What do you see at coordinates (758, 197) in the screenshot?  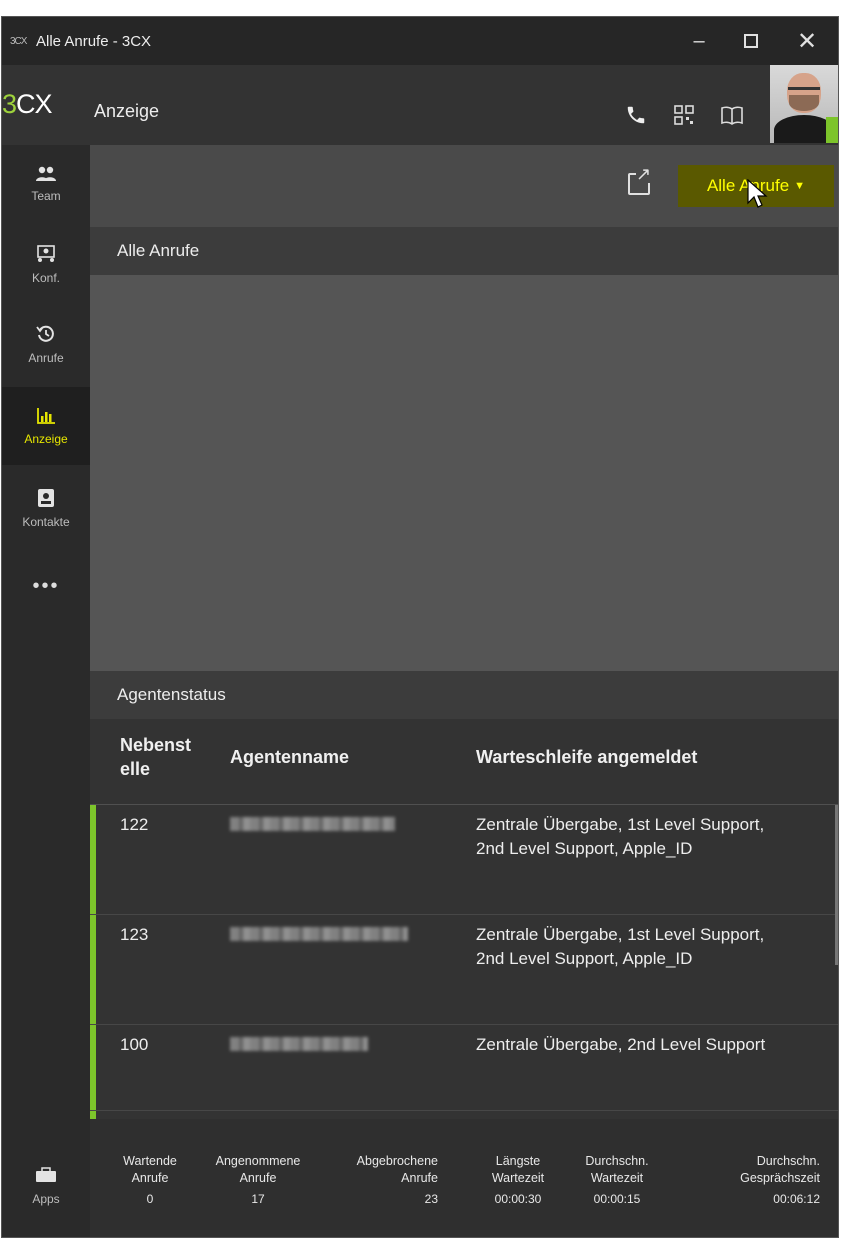 I see `mouse-cursor-icon` at bounding box center [758, 197].